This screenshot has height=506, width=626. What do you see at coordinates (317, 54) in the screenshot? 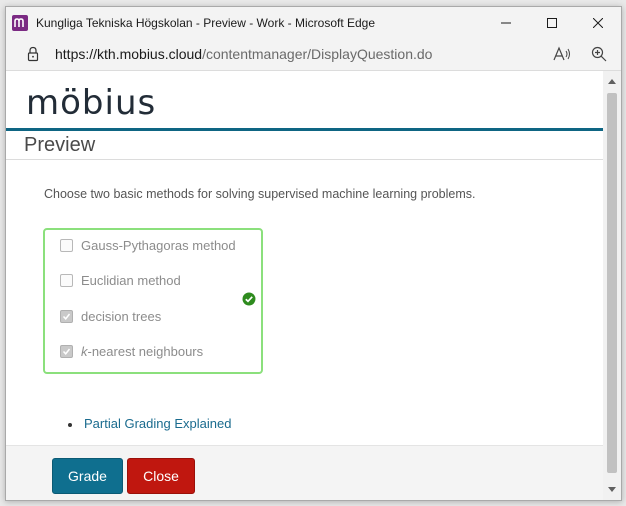
I see `url-path: /contentmanager/DisplayQuestion.do` at bounding box center [317, 54].